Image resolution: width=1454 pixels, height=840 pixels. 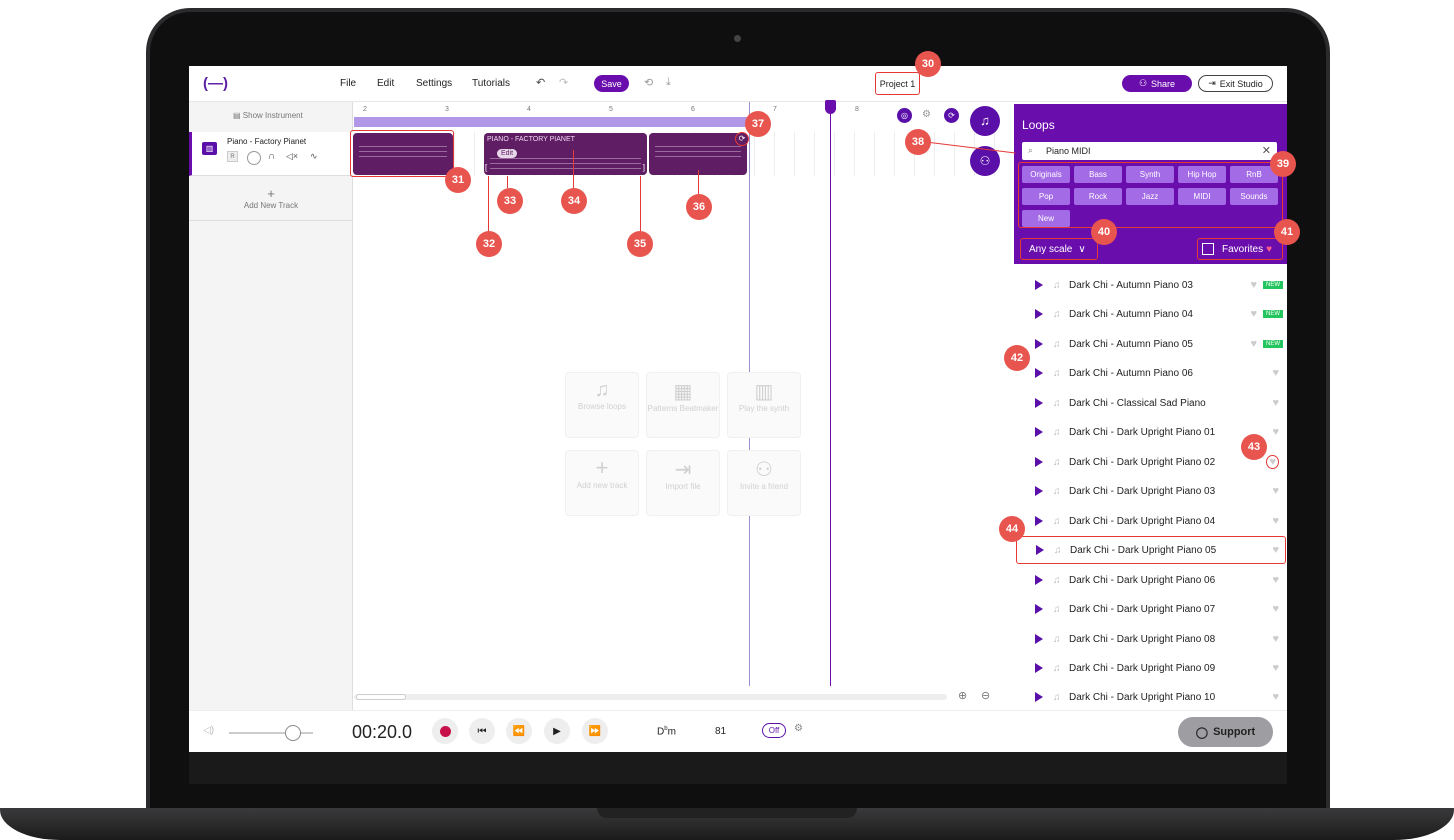 I want to click on exit-studio-button: ⇥ Exit Studio, so click(x=1235, y=83).